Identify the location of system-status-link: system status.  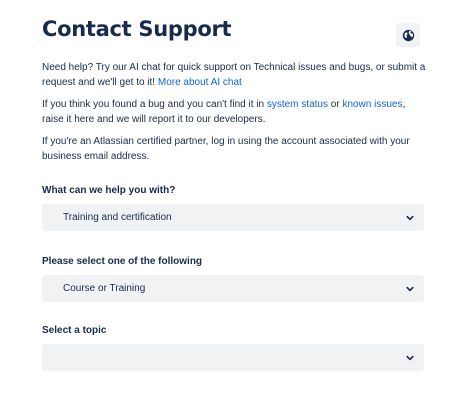
(297, 104).